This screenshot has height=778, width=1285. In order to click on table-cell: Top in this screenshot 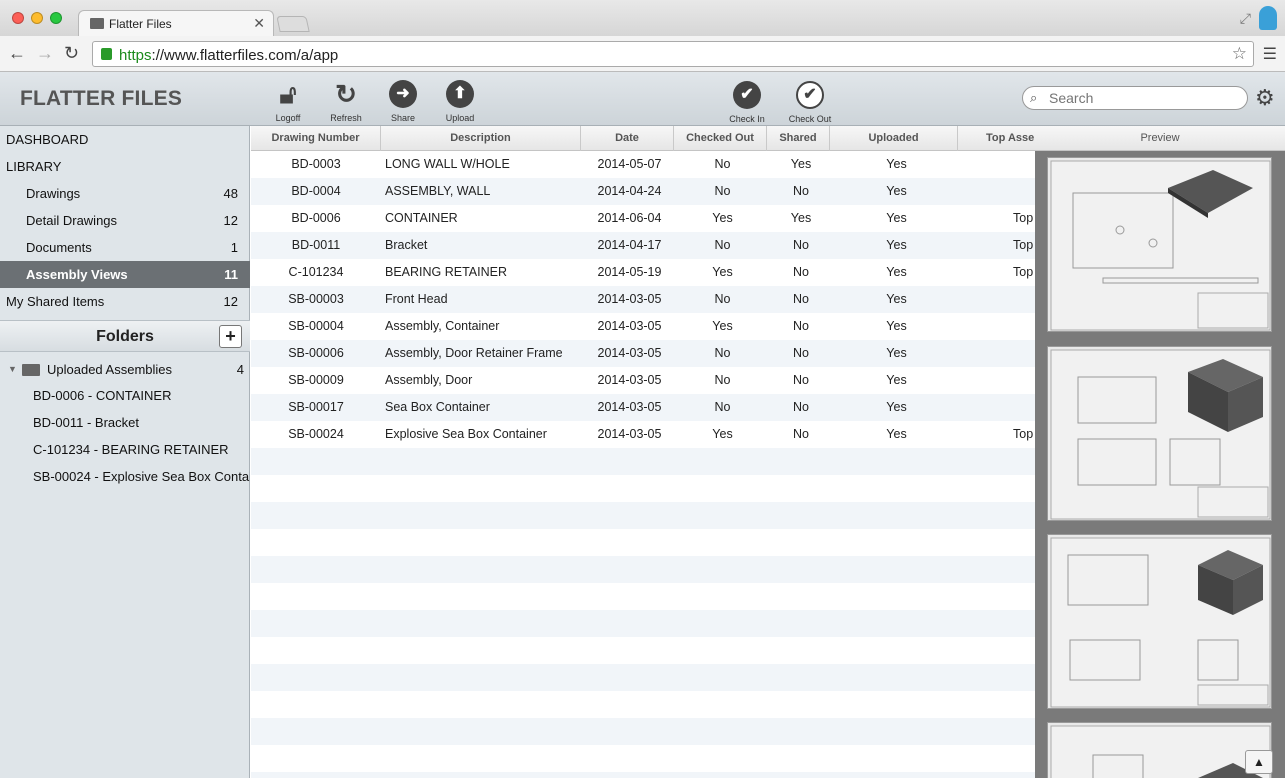, I will do `click(1023, 245)`.